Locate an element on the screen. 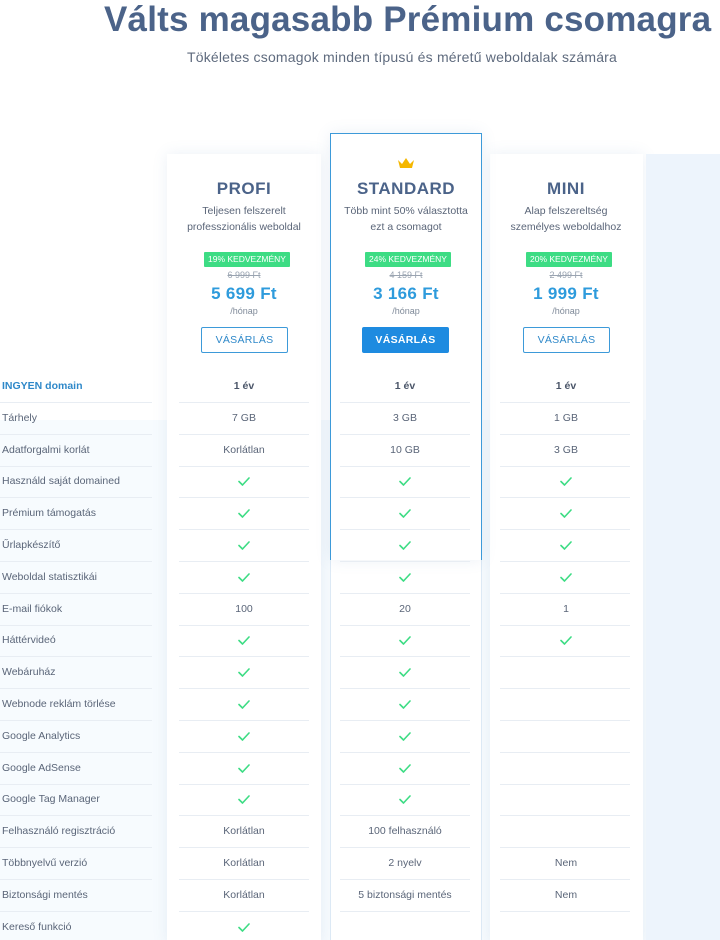  feature-value-standard: 2 nyelv is located at coordinates (405, 863).